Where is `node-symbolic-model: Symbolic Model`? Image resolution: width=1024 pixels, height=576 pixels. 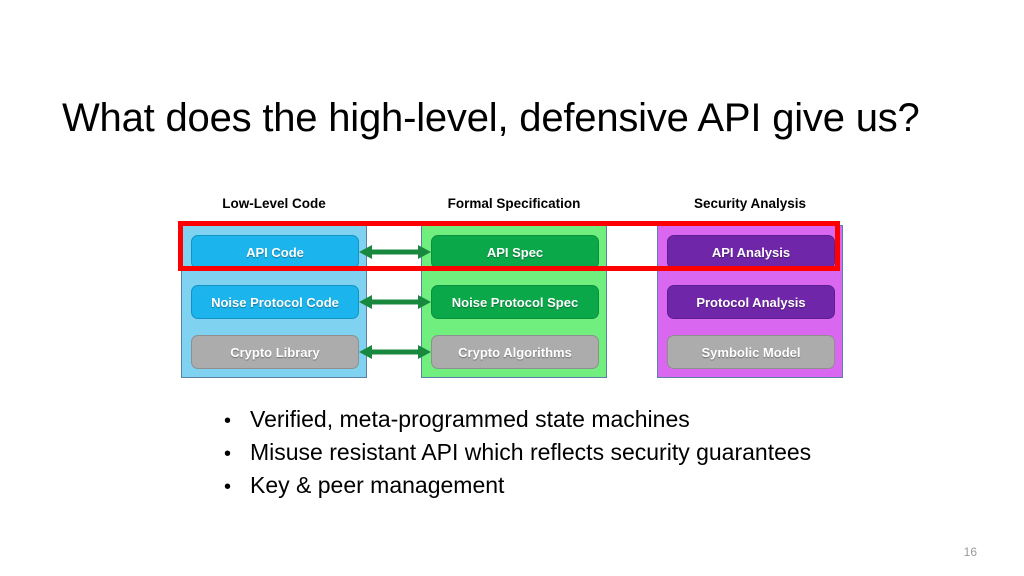 node-symbolic-model: Symbolic Model is located at coordinates (751, 352).